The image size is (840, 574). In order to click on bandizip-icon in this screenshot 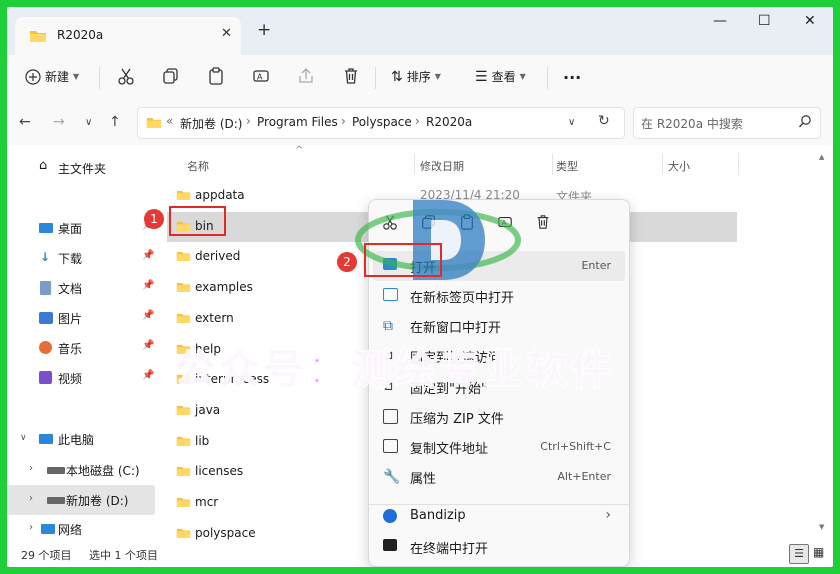, I will do `click(390, 517)`.